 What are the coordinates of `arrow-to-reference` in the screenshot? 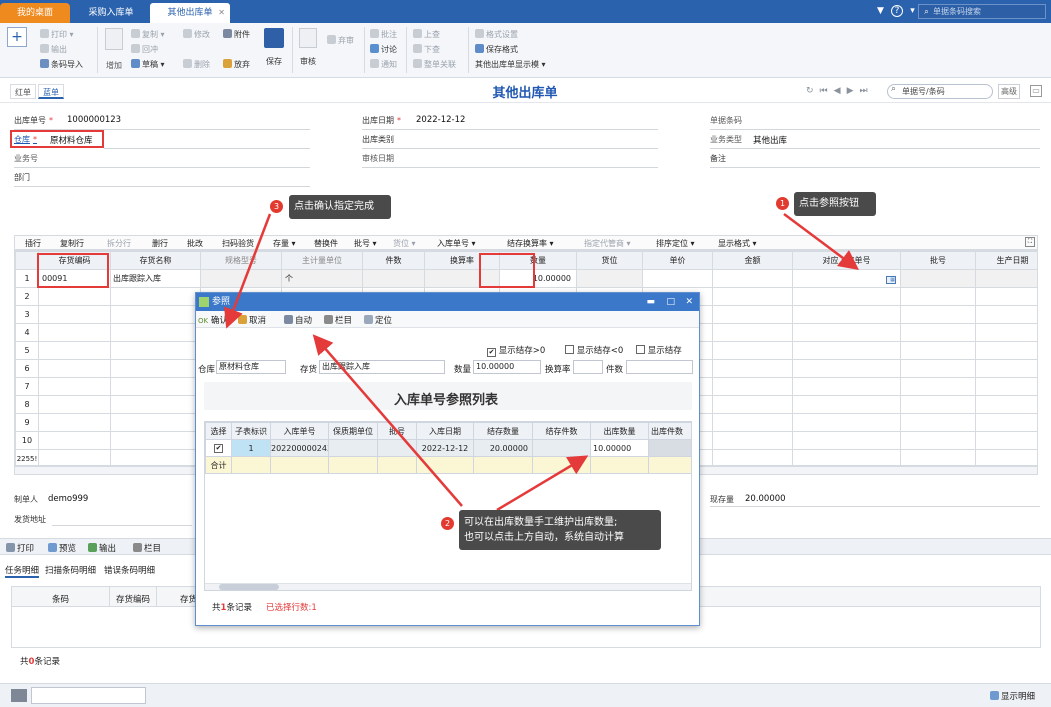 It's located at (821, 241).